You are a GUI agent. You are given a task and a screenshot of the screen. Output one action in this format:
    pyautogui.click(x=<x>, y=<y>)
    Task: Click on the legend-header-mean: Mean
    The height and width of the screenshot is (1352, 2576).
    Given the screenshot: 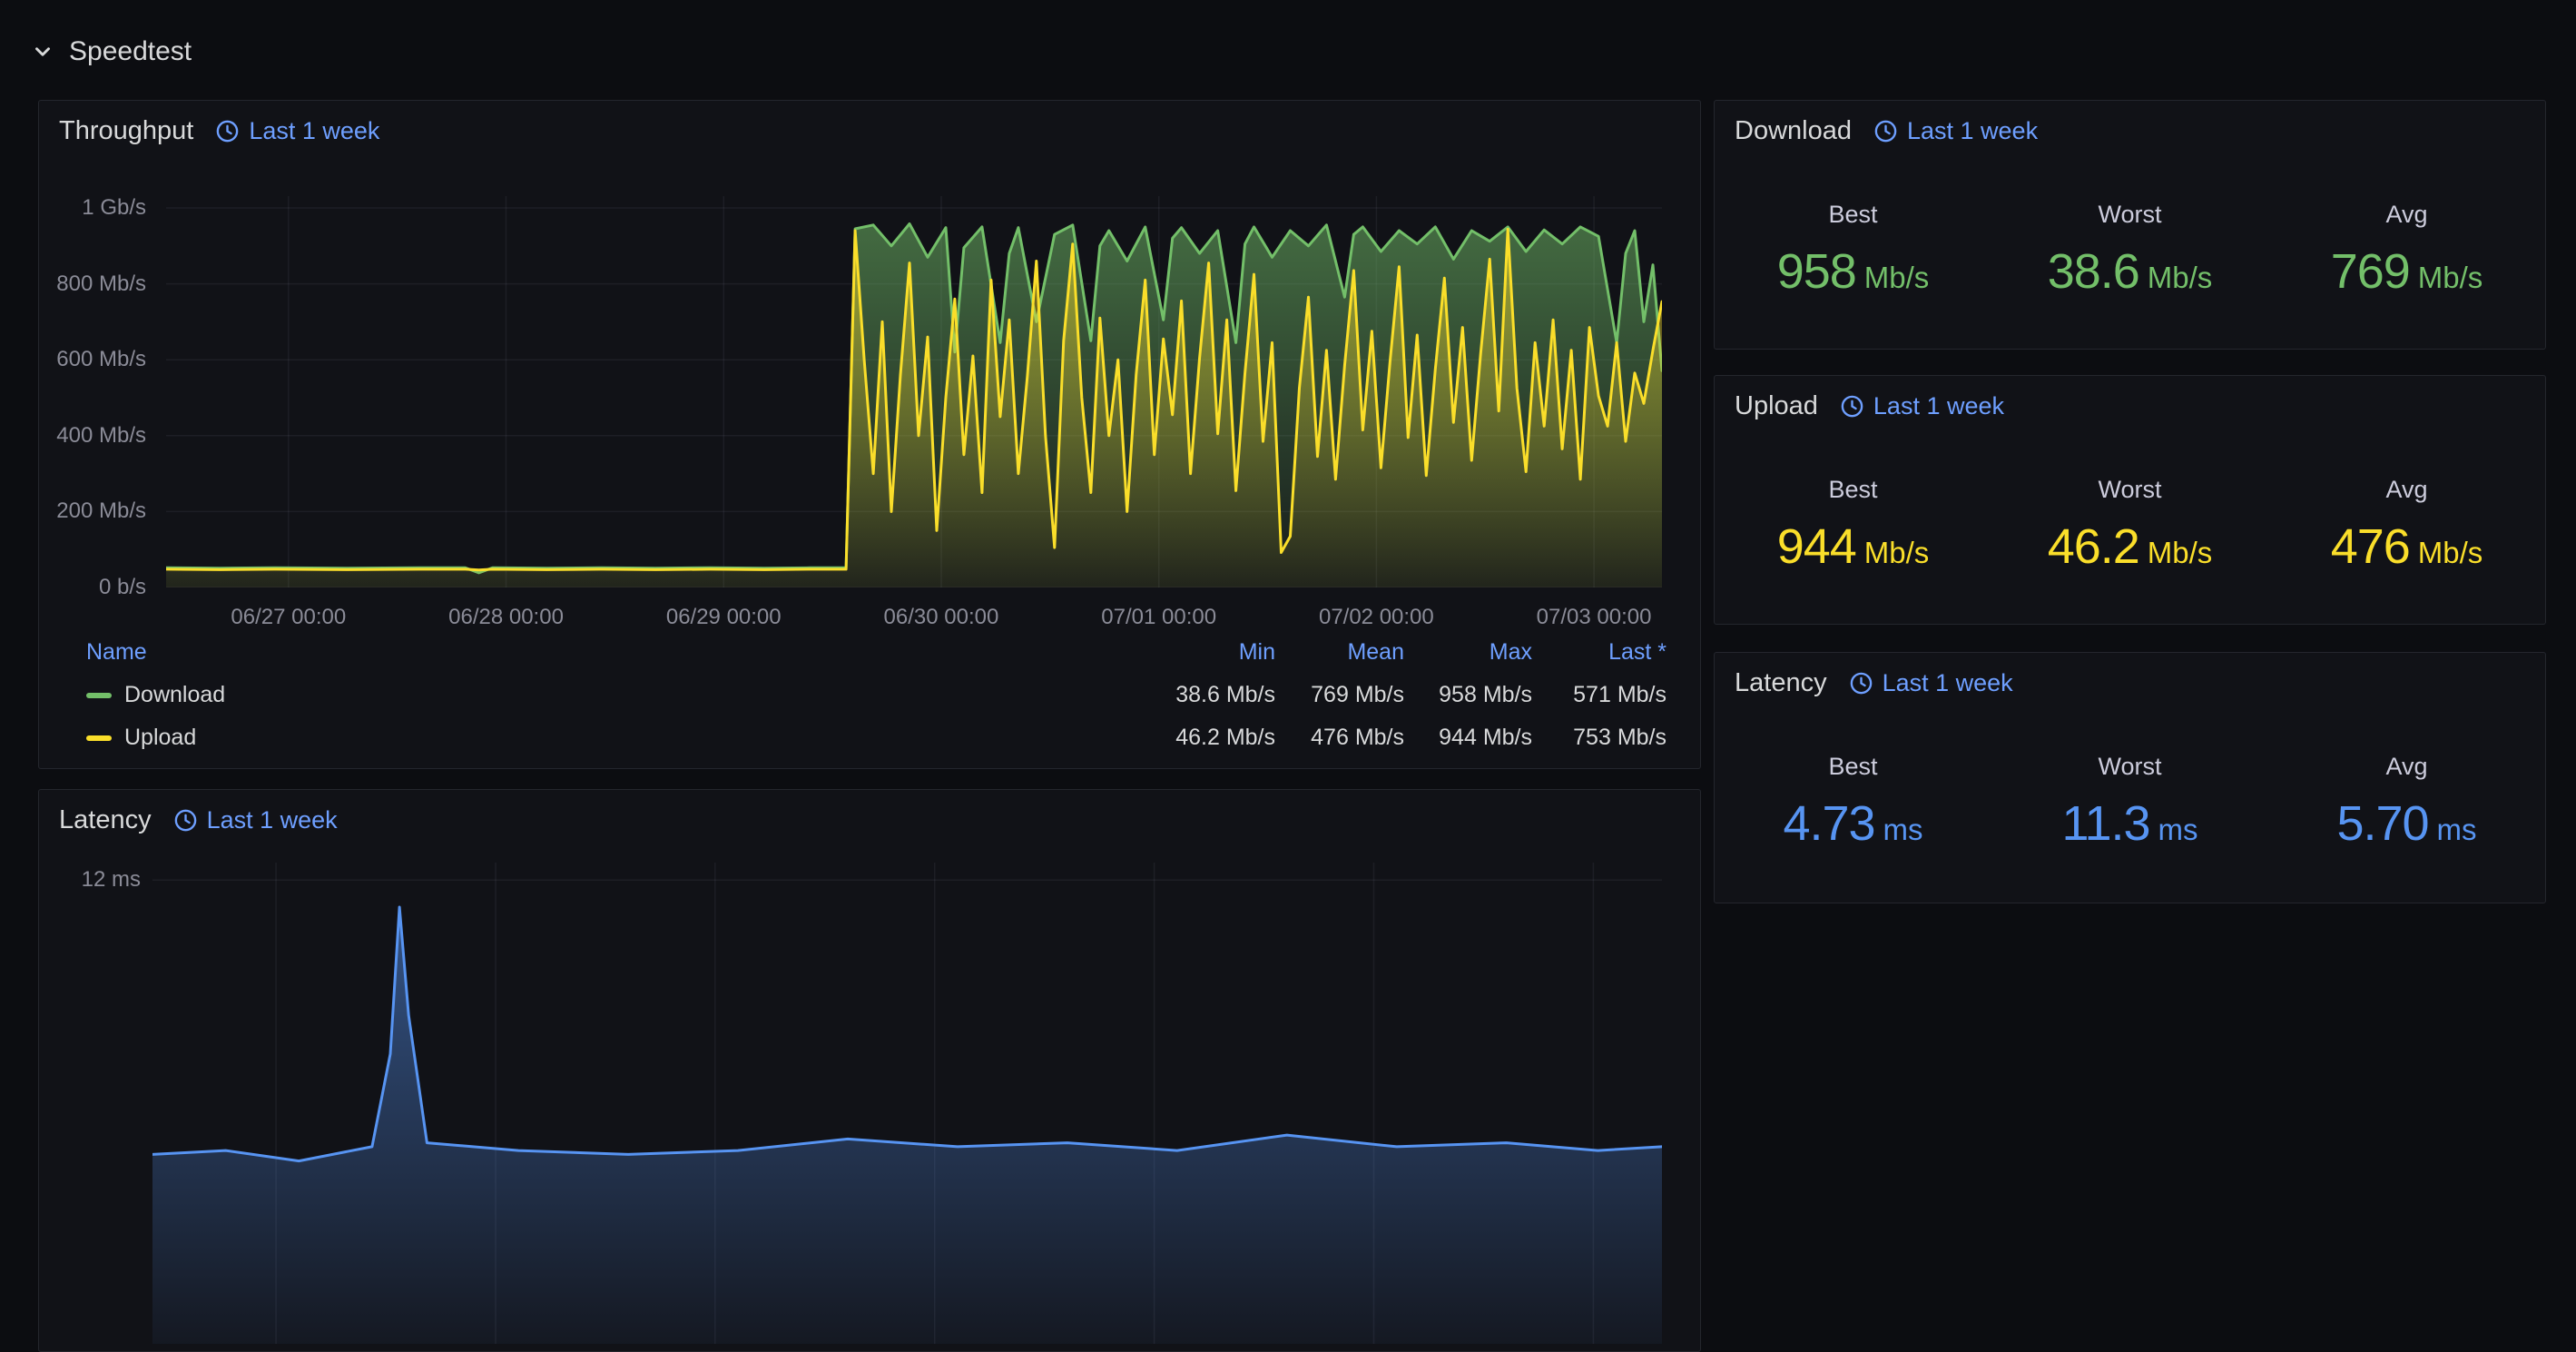 What is the action you would take?
    pyautogui.click(x=1339, y=653)
    